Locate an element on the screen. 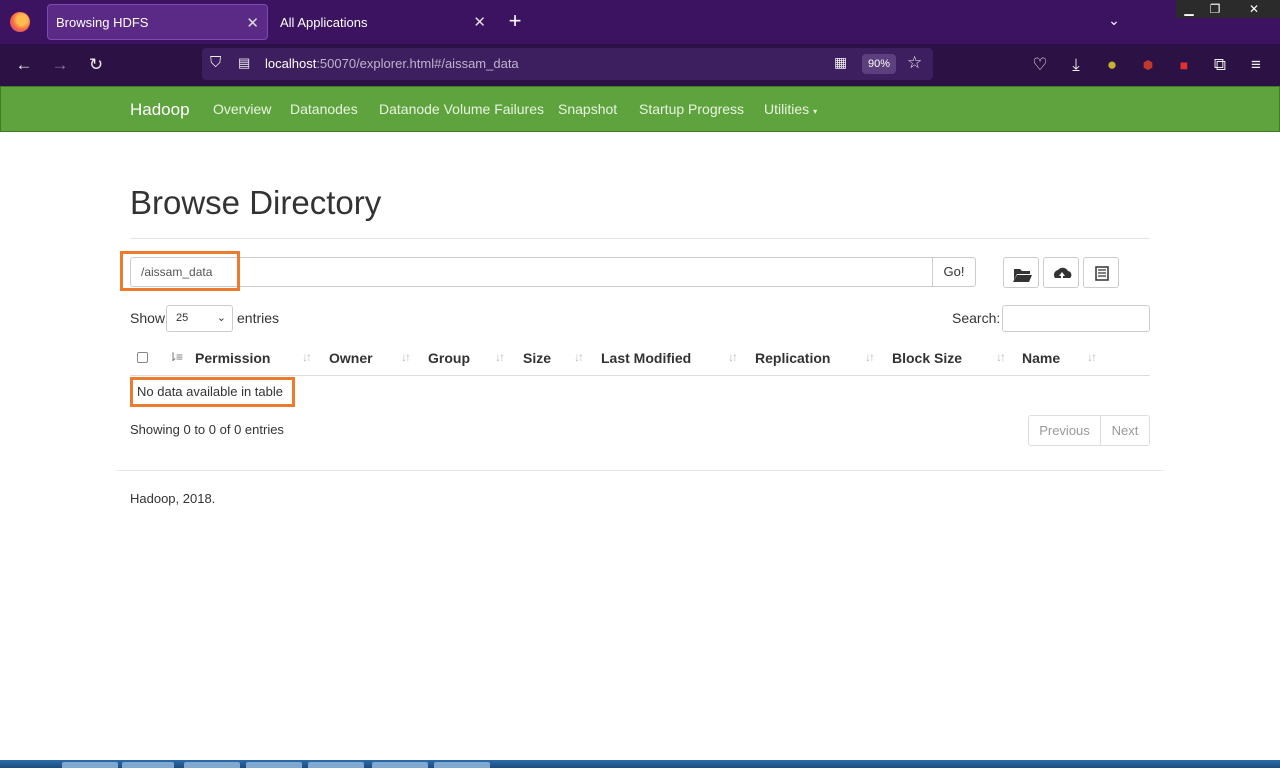 This screenshot has height=768, width=1280. go-button: Go! is located at coordinates (954, 272).